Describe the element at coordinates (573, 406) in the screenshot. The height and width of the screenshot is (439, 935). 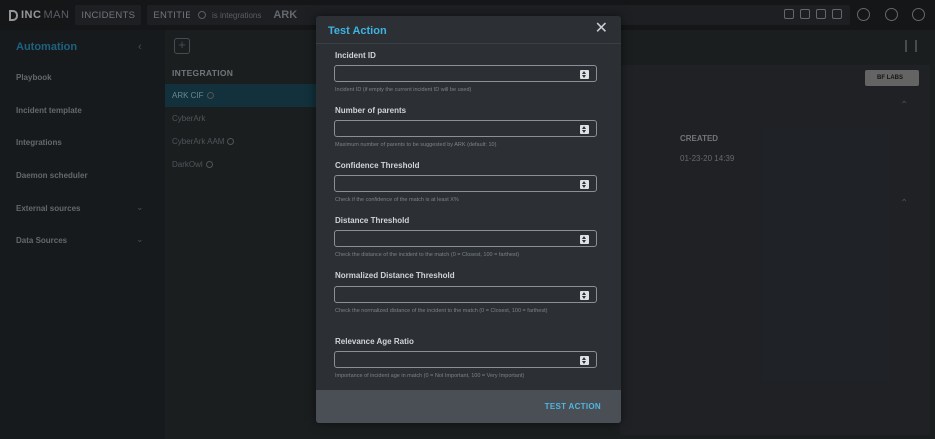
I see `test-action-button: TEST ACTION` at that location.